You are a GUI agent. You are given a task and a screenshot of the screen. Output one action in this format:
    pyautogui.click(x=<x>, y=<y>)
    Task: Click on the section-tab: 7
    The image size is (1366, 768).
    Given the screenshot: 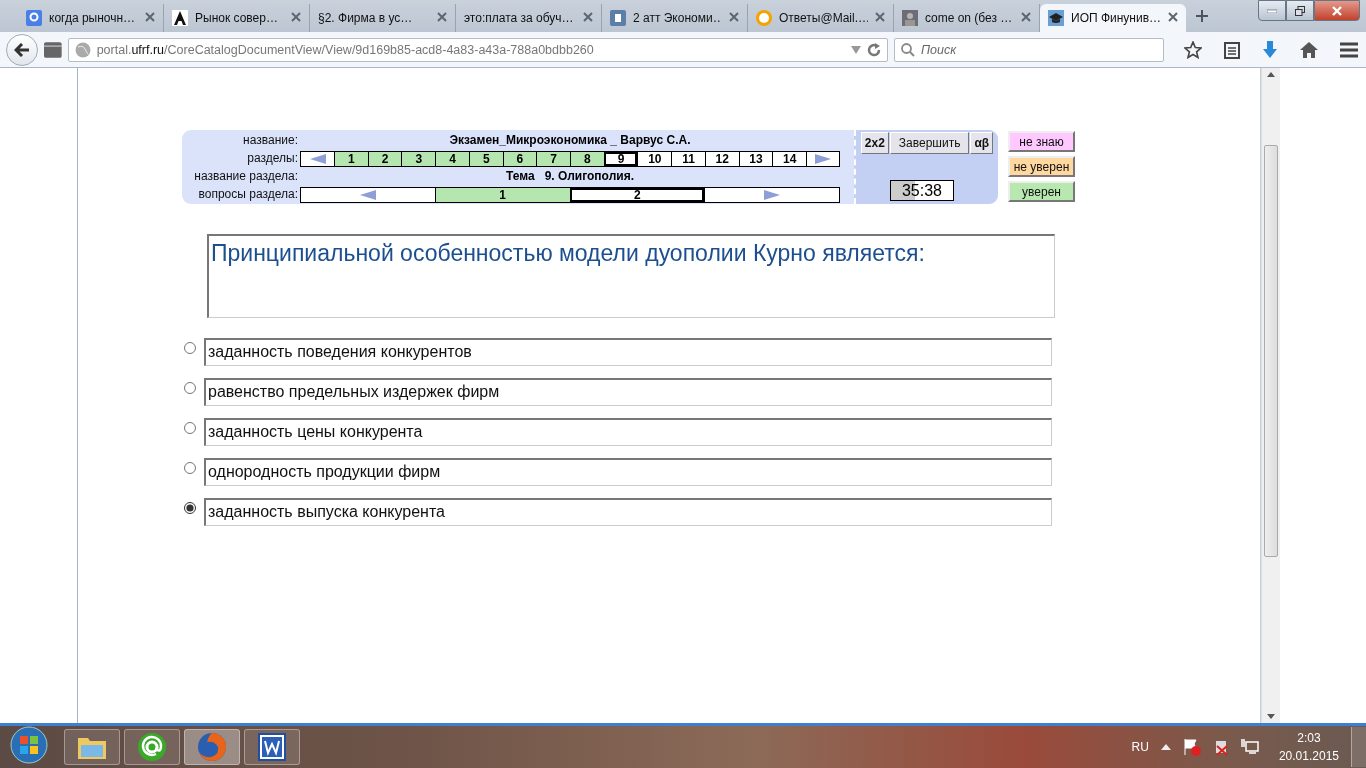 What is the action you would take?
    pyautogui.click(x=553, y=159)
    